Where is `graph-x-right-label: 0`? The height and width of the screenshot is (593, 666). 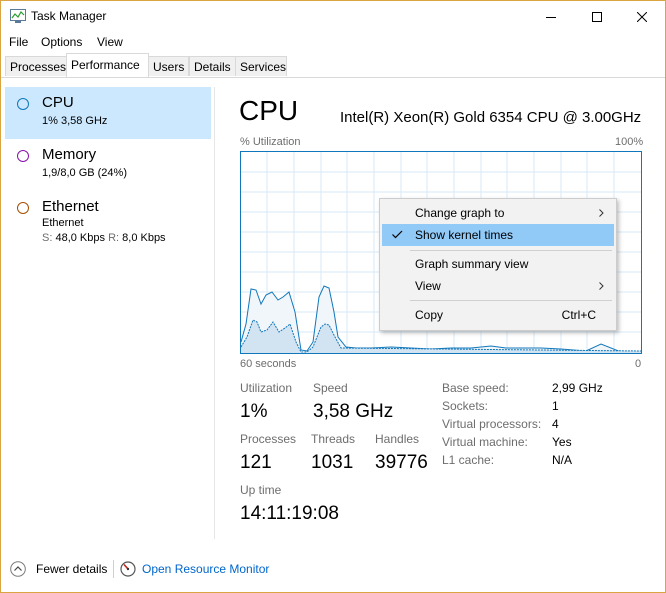 graph-x-right-label: 0 is located at coordinates (638, 364).